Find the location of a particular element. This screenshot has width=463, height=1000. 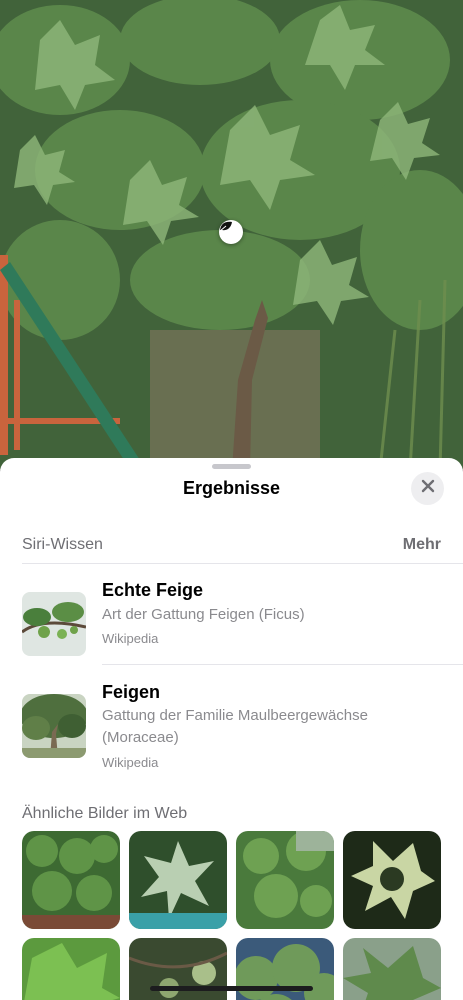

visual-lookup-button is located at coordinates (231, 232).